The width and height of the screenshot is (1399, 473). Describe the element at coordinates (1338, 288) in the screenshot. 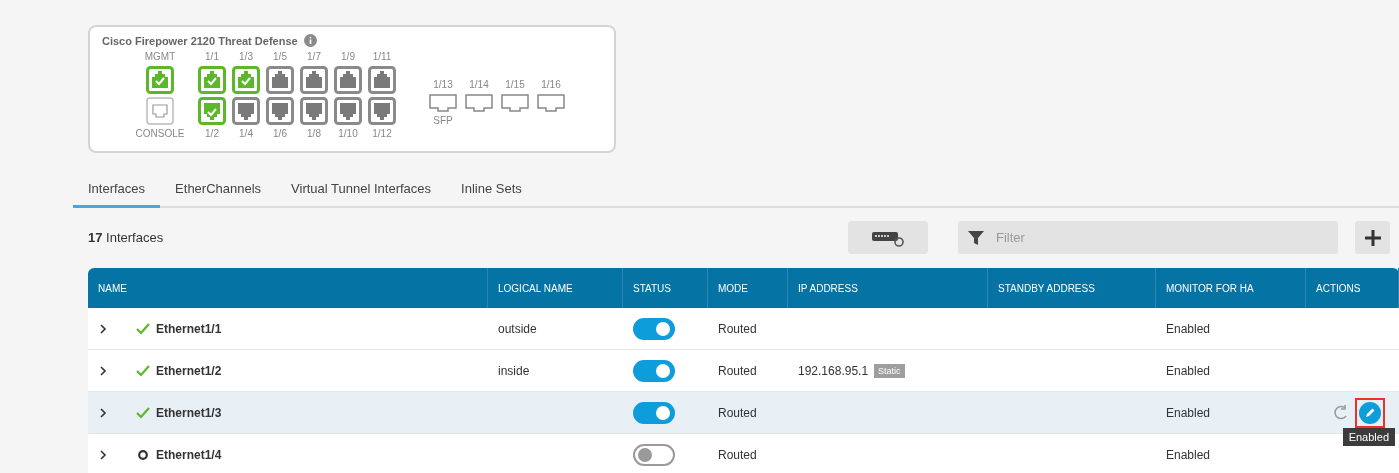

I see `column-header: ACTIONS` at that location.